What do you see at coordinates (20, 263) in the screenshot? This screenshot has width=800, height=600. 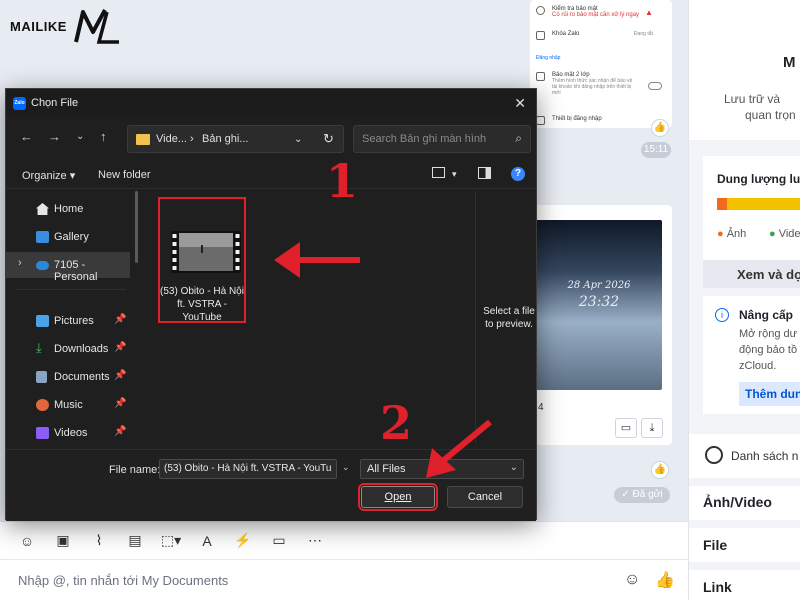 I see `expand-chevron-icon: ›` at bounding box center [20, 263].